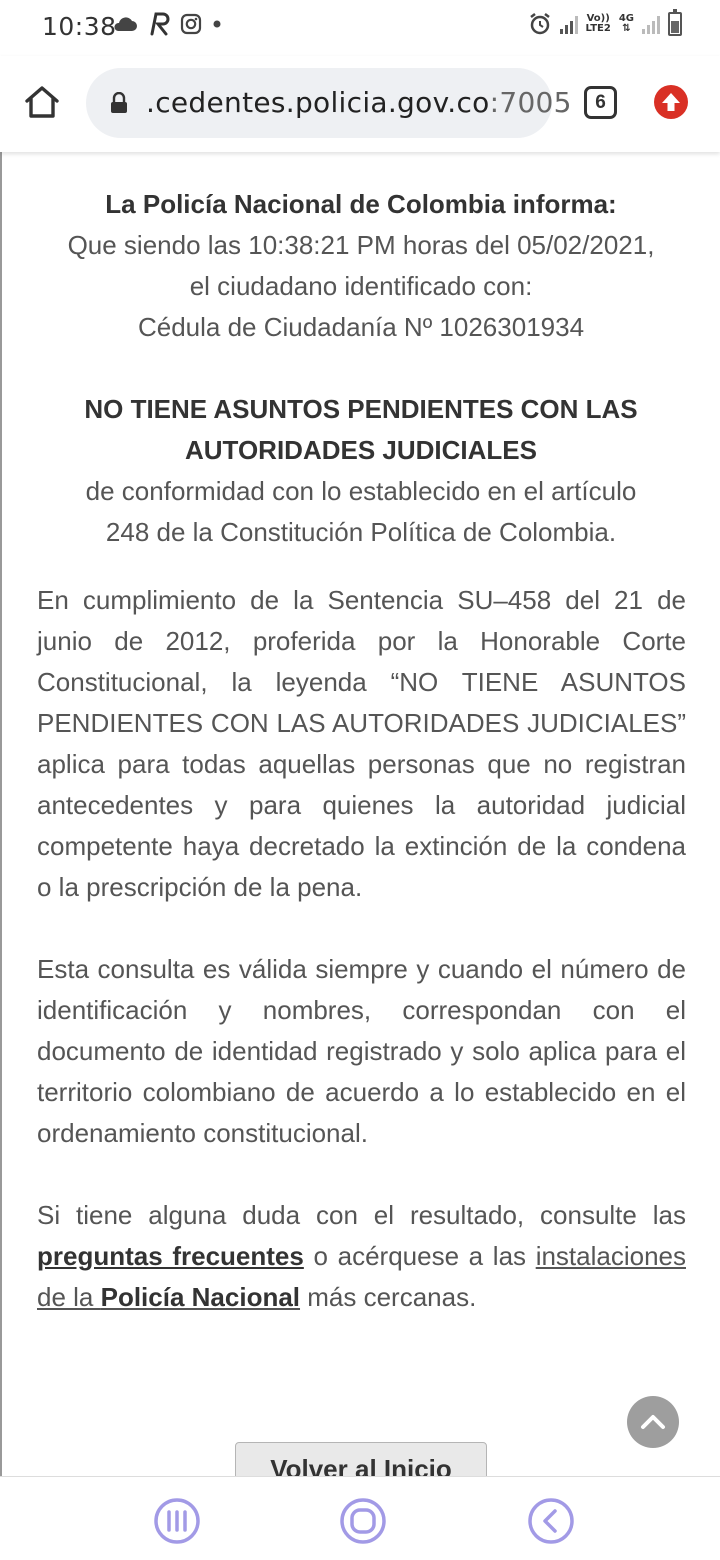 Image resolution: width=720 pixels, height=1560 pixels. Describe the element at coordinates (568, 24) in the screenshot. I see `signal-icon` at that location.